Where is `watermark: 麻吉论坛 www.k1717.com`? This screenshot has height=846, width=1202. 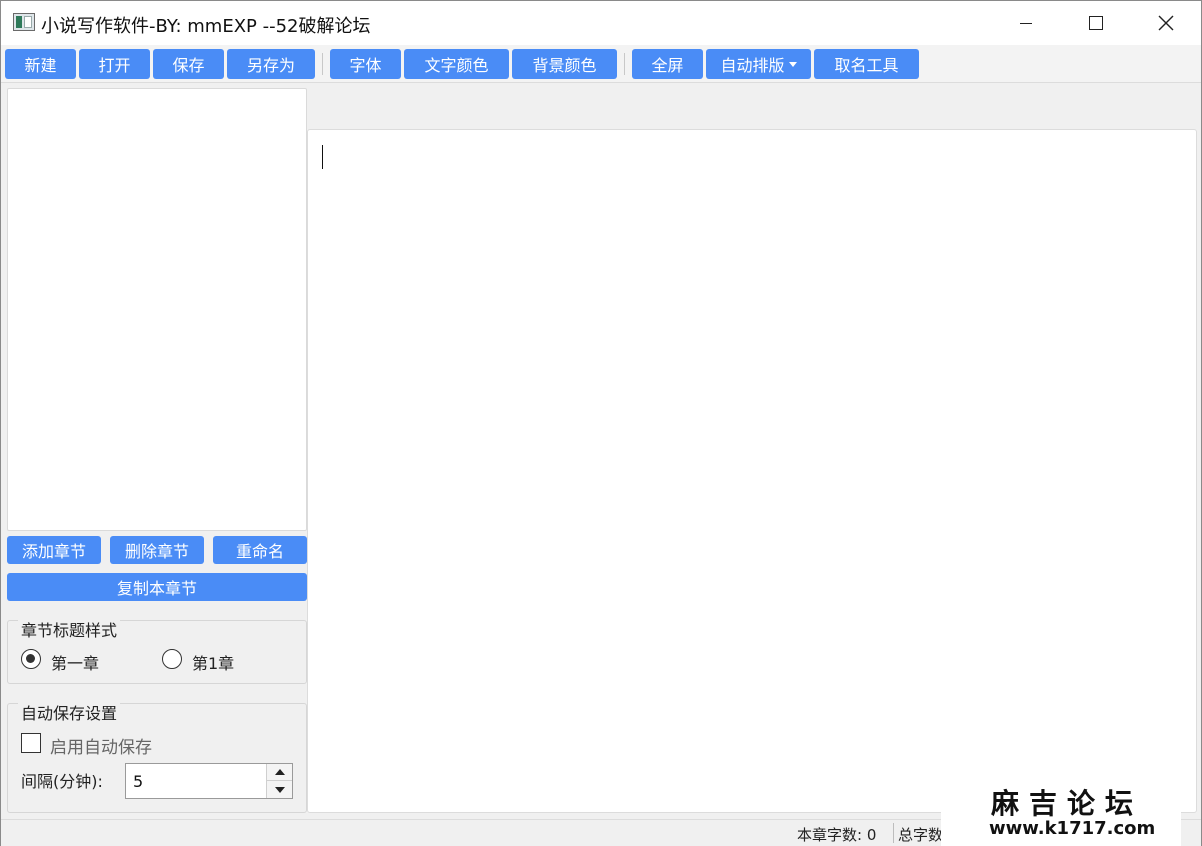
watermark: 麻吉论坛 www.k1717.com is located at coordinates (1061, 812).